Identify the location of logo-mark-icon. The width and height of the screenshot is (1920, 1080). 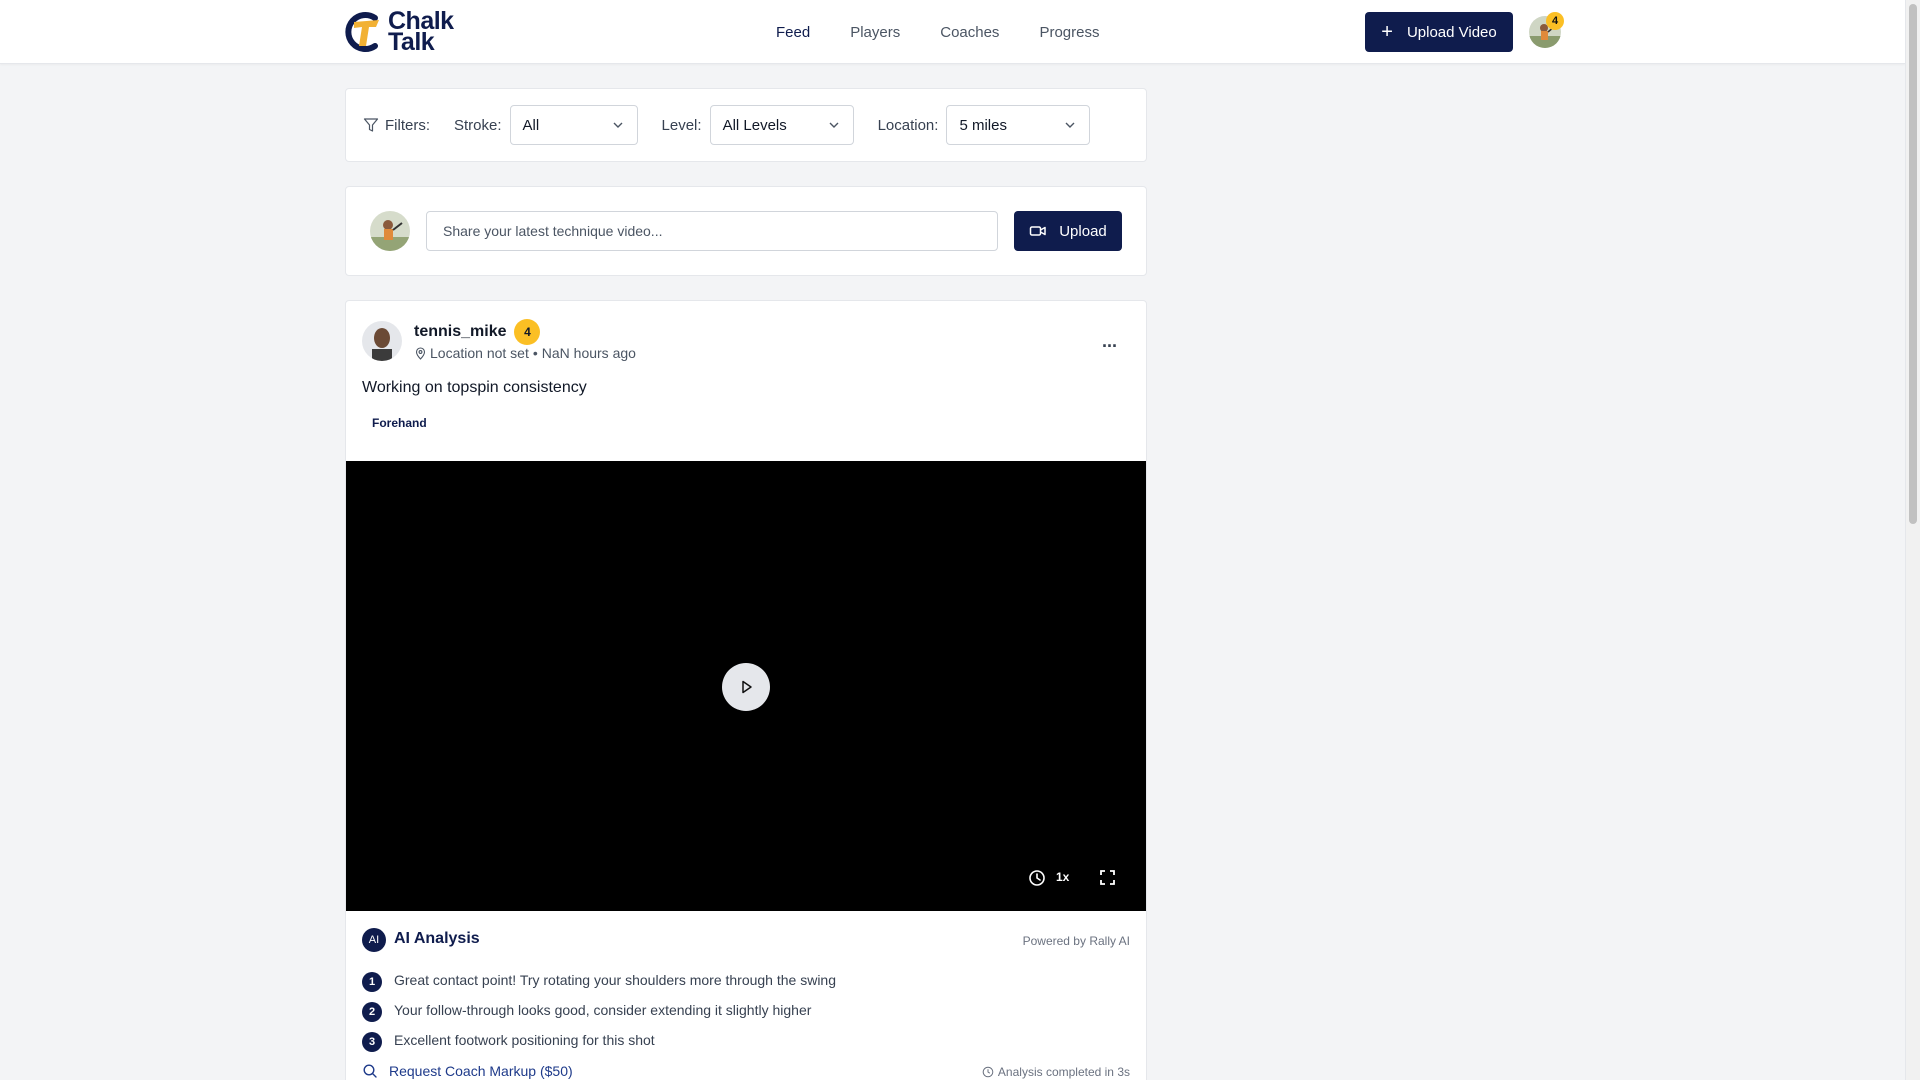
(362, 32).